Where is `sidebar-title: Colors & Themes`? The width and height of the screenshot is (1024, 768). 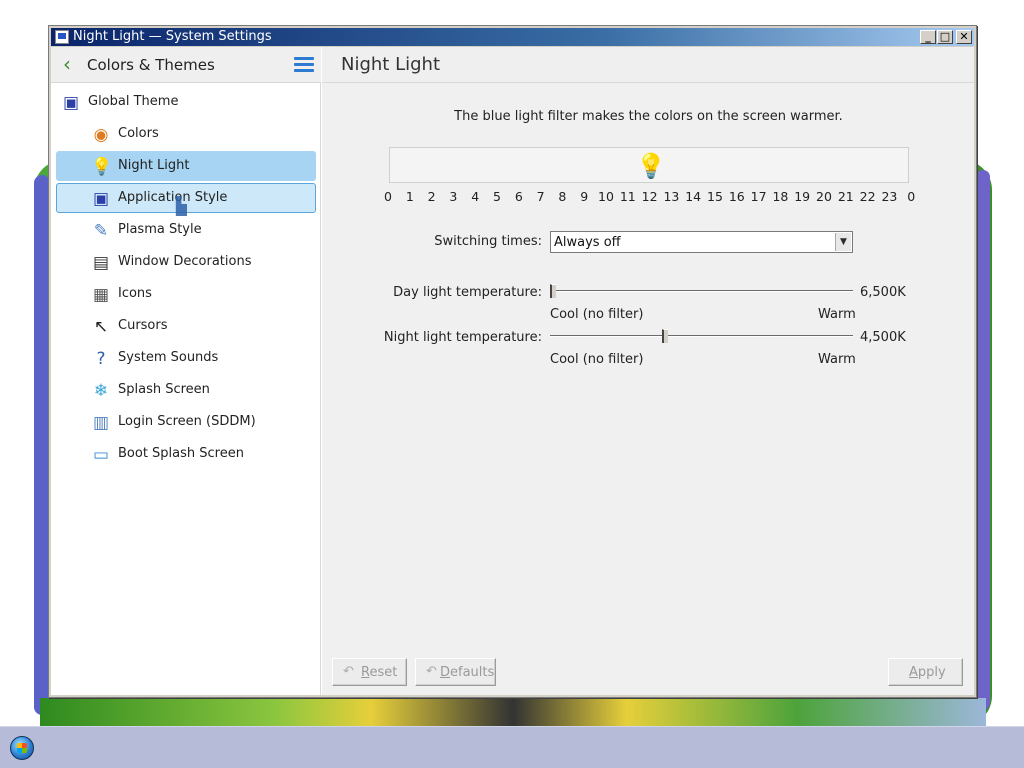
sidebar-title: Colors & Themes is located at coordinates (151, 65).